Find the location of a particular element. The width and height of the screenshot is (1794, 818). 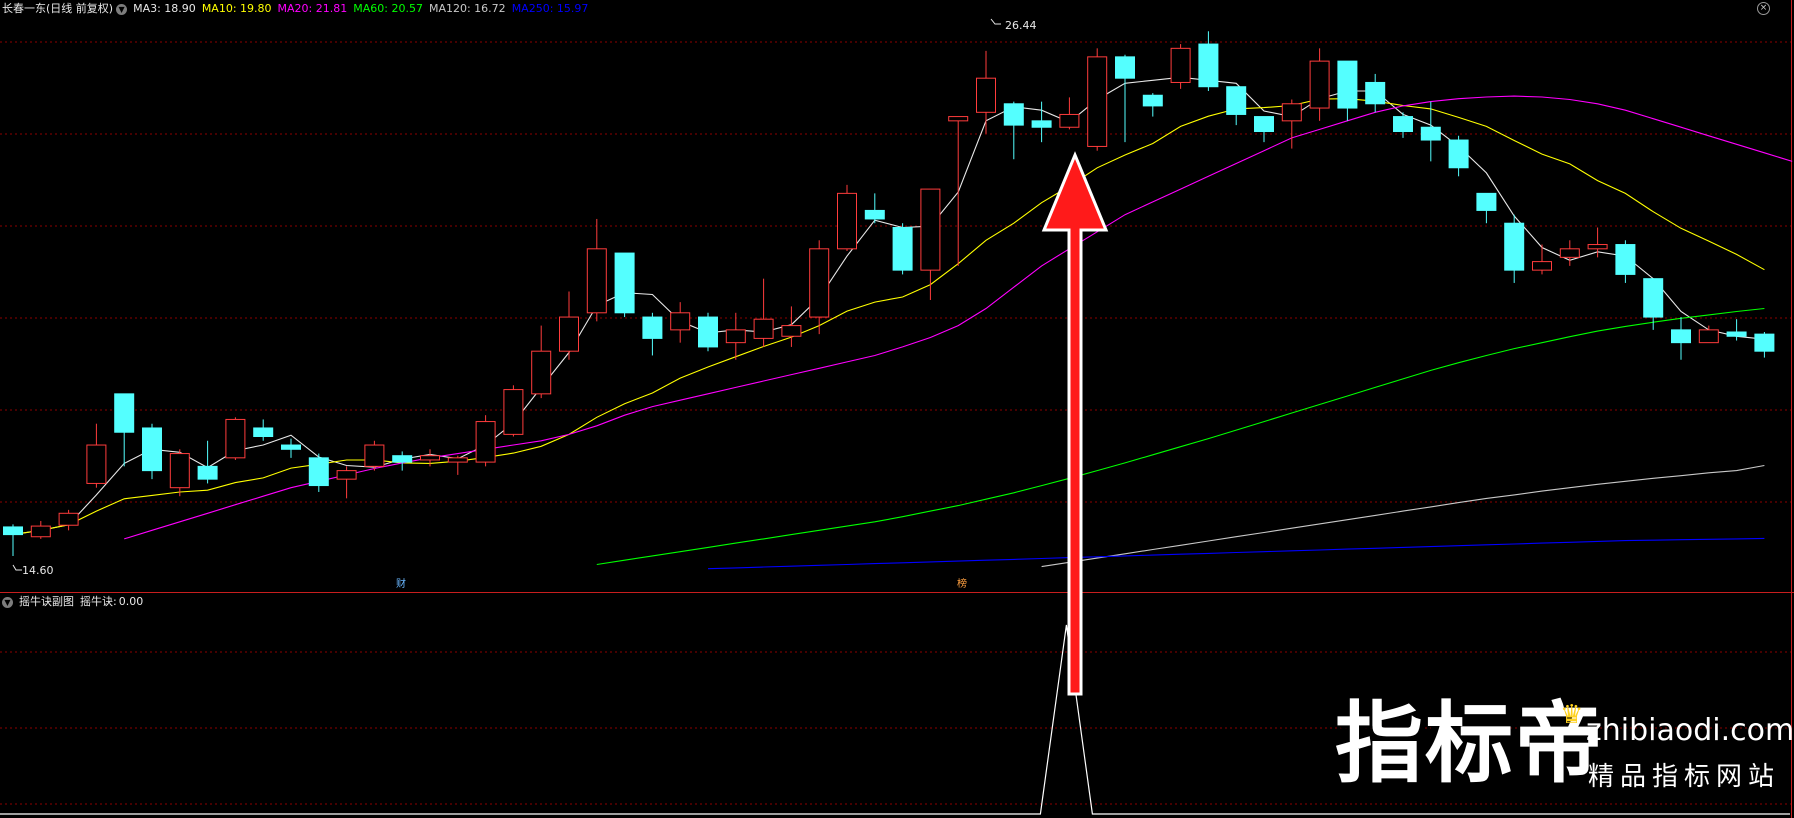

low-marker is located at coordinates (17, 567).